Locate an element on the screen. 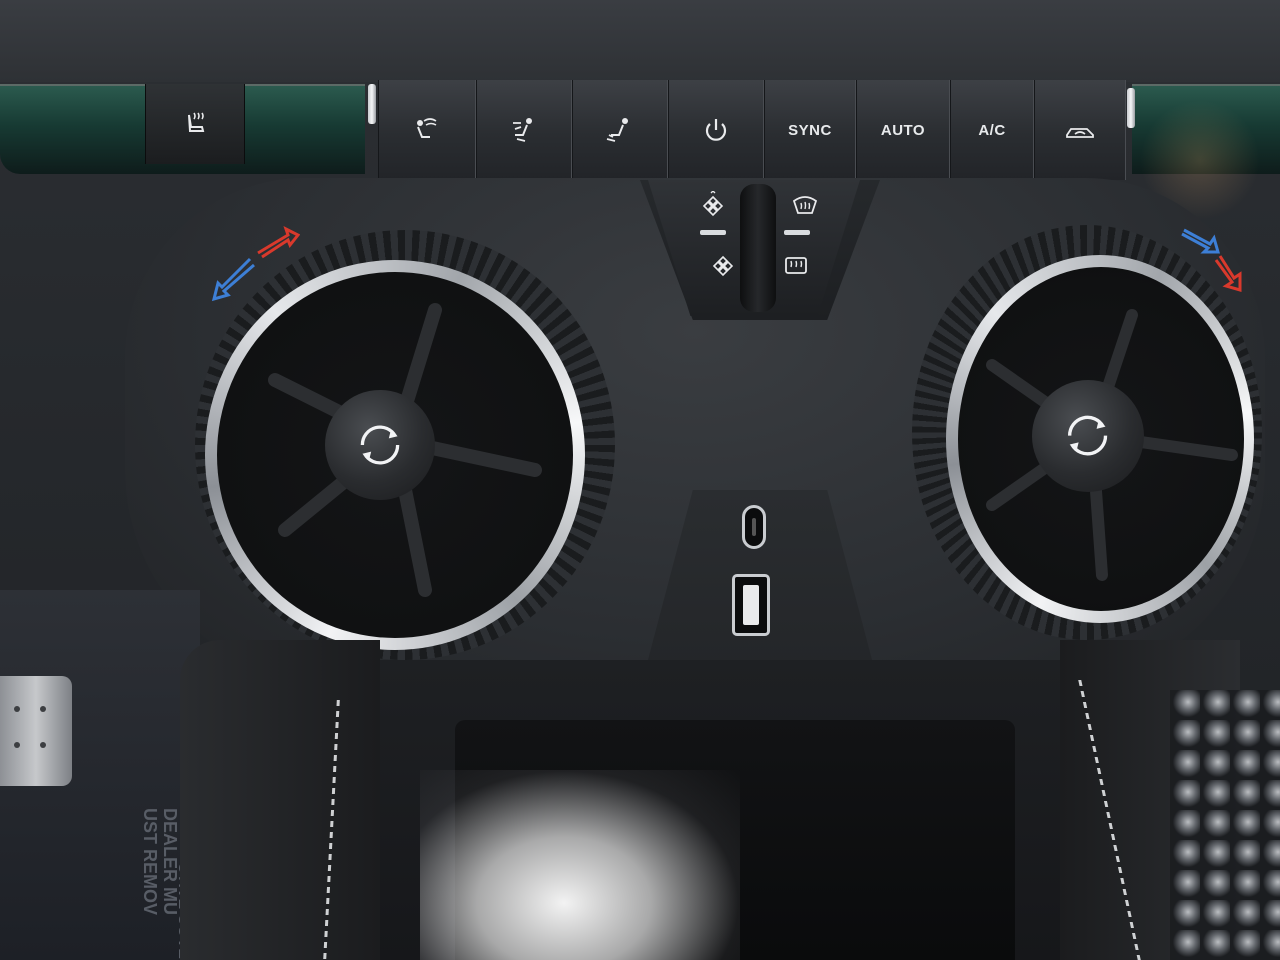 The height and width of the screenshot is (960, 1280). vent-face-button is located at coordinates (427, 130).